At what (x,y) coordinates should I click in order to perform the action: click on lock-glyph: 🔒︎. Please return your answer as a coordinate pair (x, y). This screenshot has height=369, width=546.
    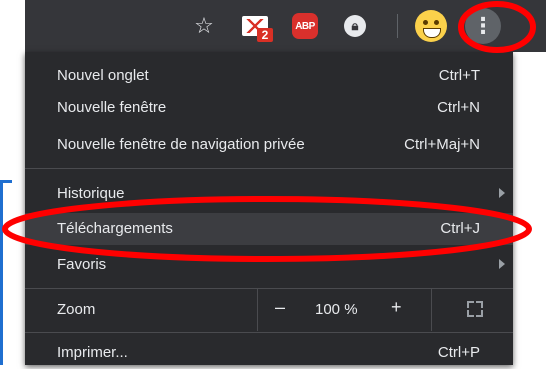
    Looking at the image, I should click on (355, 26).